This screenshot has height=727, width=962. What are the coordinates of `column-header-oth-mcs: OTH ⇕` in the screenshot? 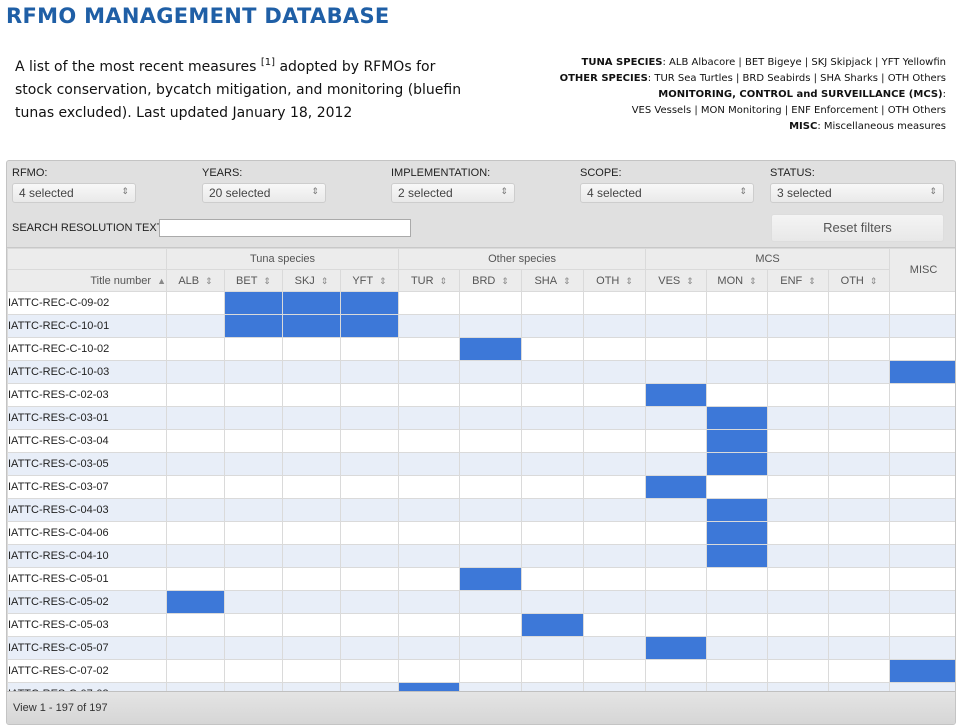 It's located at (859, 280).